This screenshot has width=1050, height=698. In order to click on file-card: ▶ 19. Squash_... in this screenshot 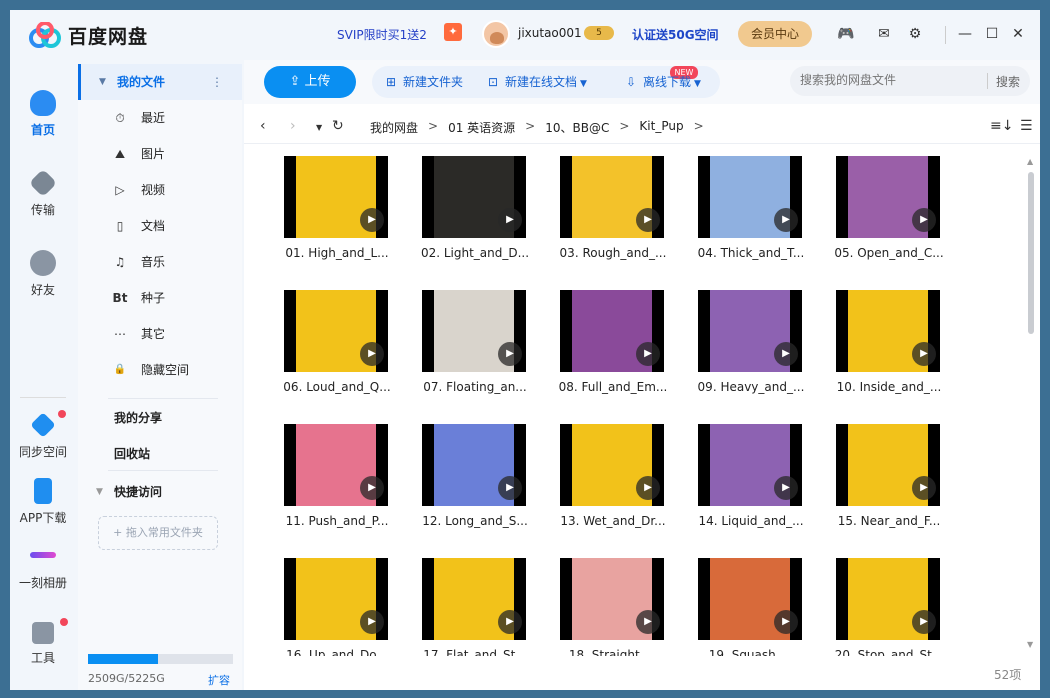, I will do `click(748, 607)`.